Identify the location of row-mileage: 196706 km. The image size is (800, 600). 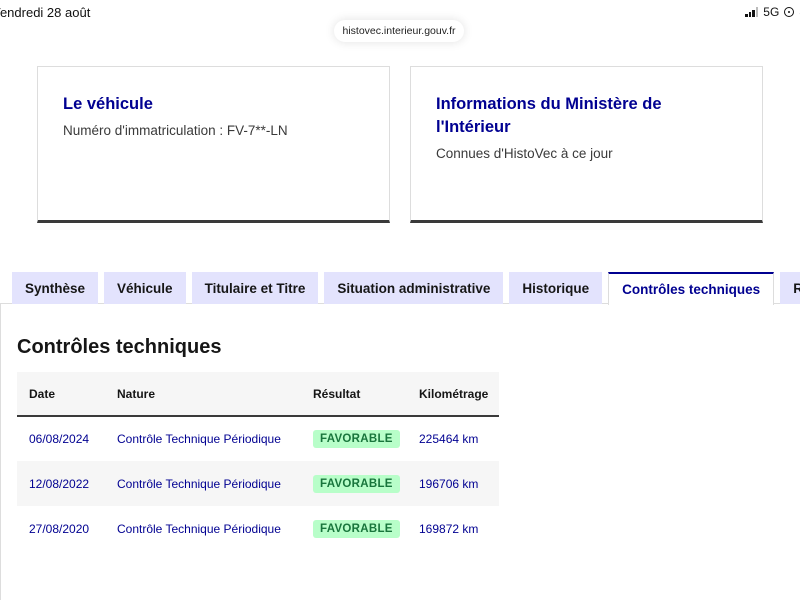
(453, 483).